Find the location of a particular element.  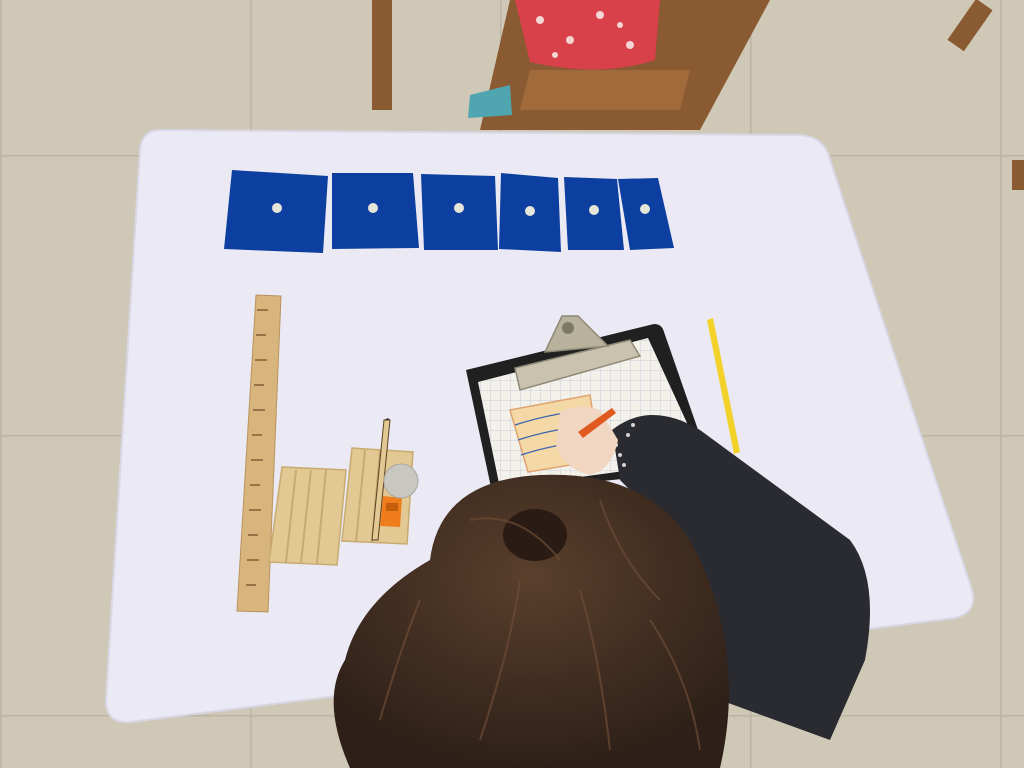

sharpener is located at coordinates (391, 511).